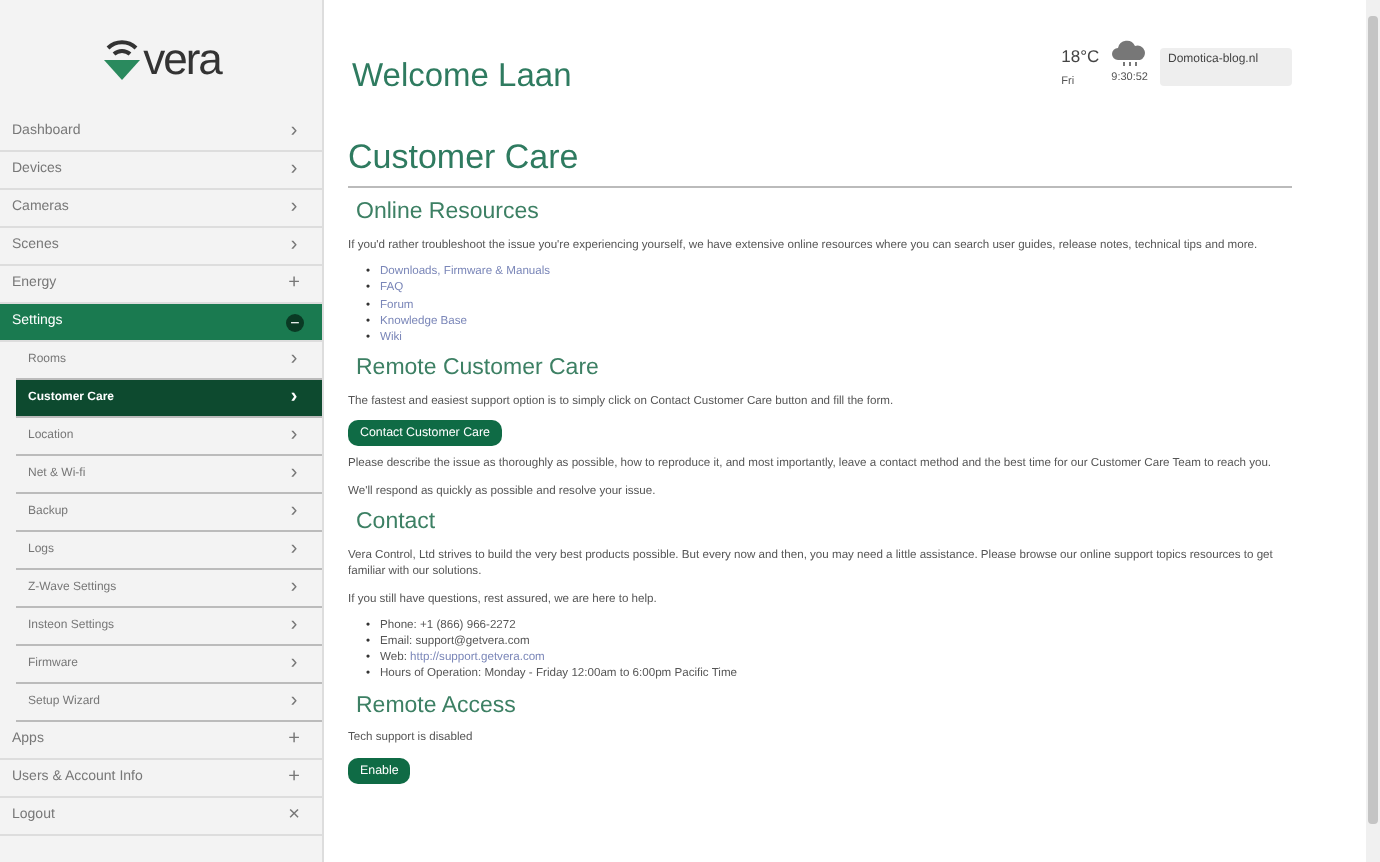  Describe the element at coordinates (448, 214) in the screenshot. I see `section-heading: Online Resources` at that location.